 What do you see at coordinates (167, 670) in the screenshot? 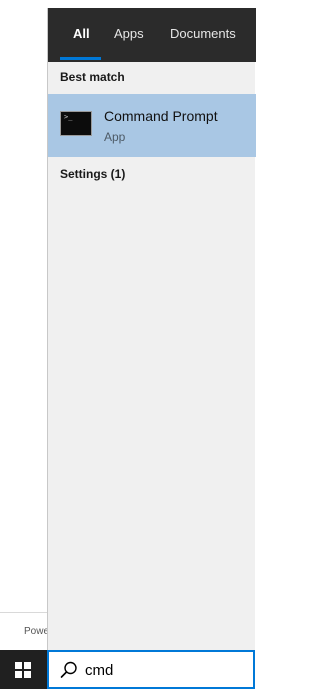
I see `search-input` at bounding box center [167, 670].